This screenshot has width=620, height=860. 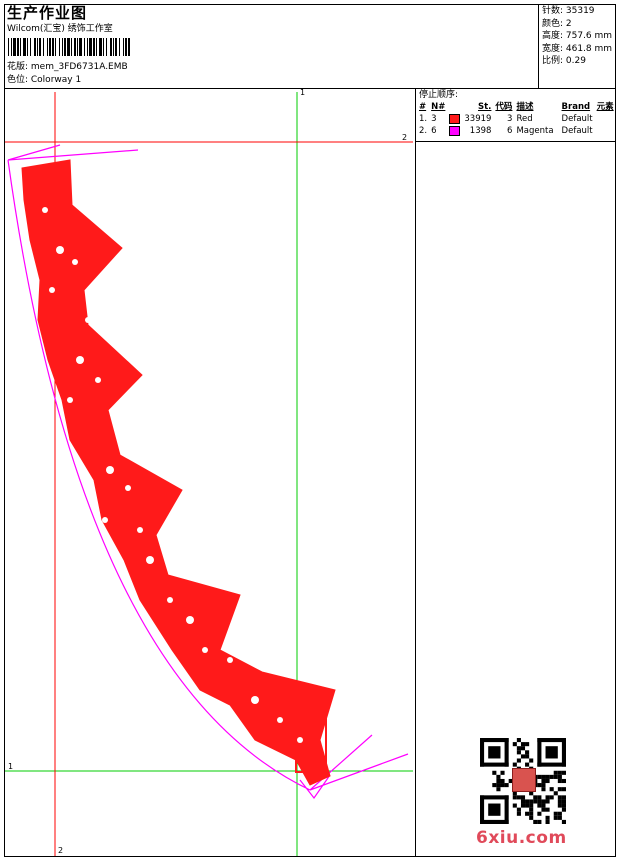 What do you see at coordinates (524, 780) in the screenshot?
I see `red-seal-stamp` at bounding box center [524, 780].